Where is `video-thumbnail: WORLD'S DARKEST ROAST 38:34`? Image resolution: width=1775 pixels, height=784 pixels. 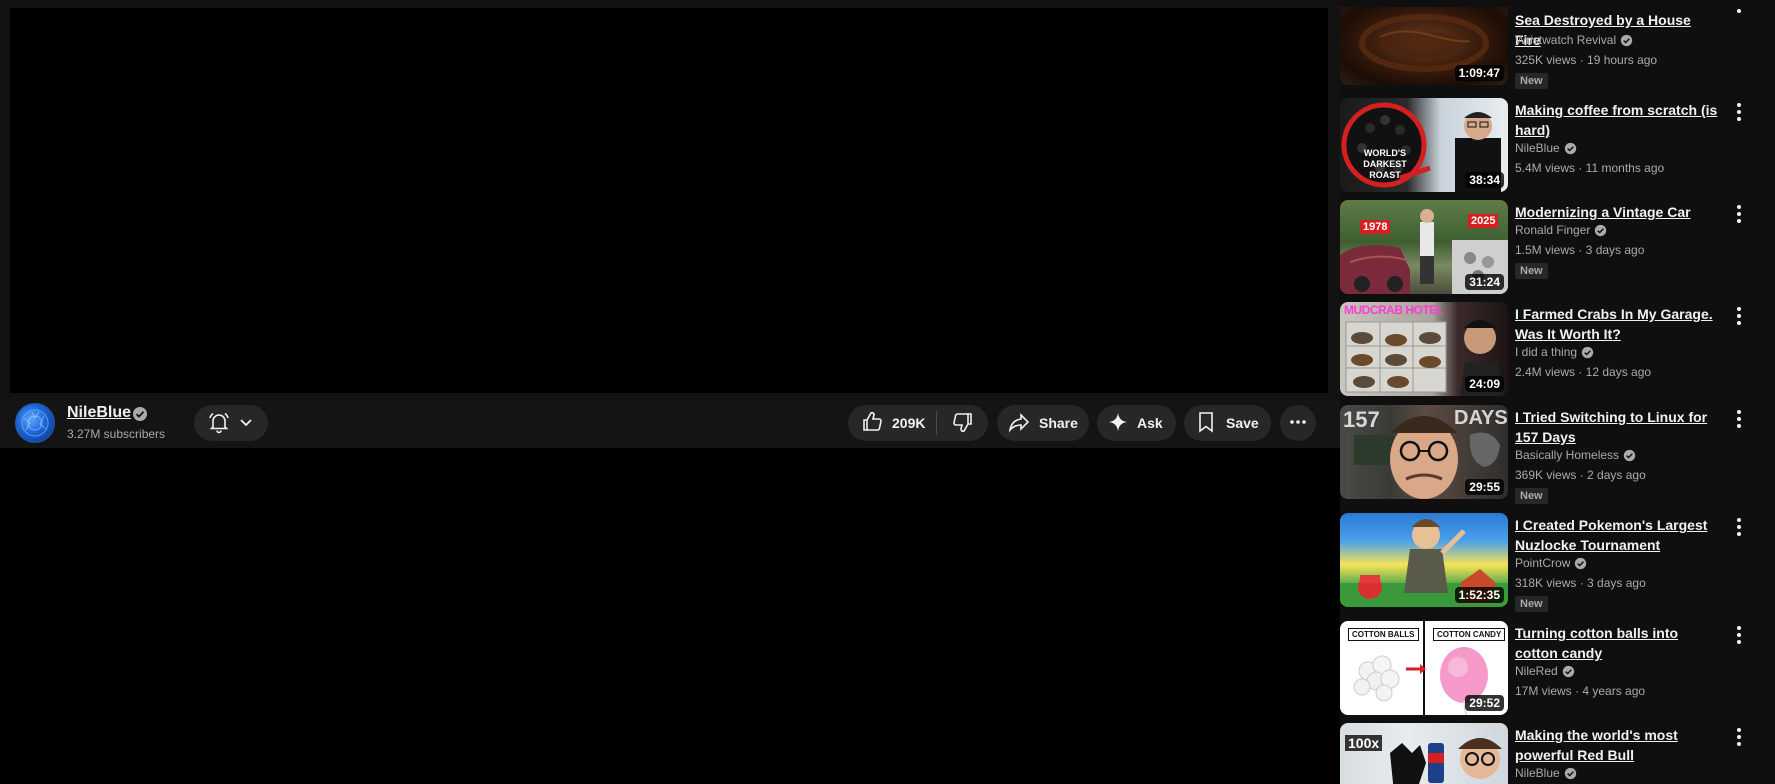
video-thumbnail: WORLD'S DARKEST ROAST 38:34 is located at coordinates (1424, 145).